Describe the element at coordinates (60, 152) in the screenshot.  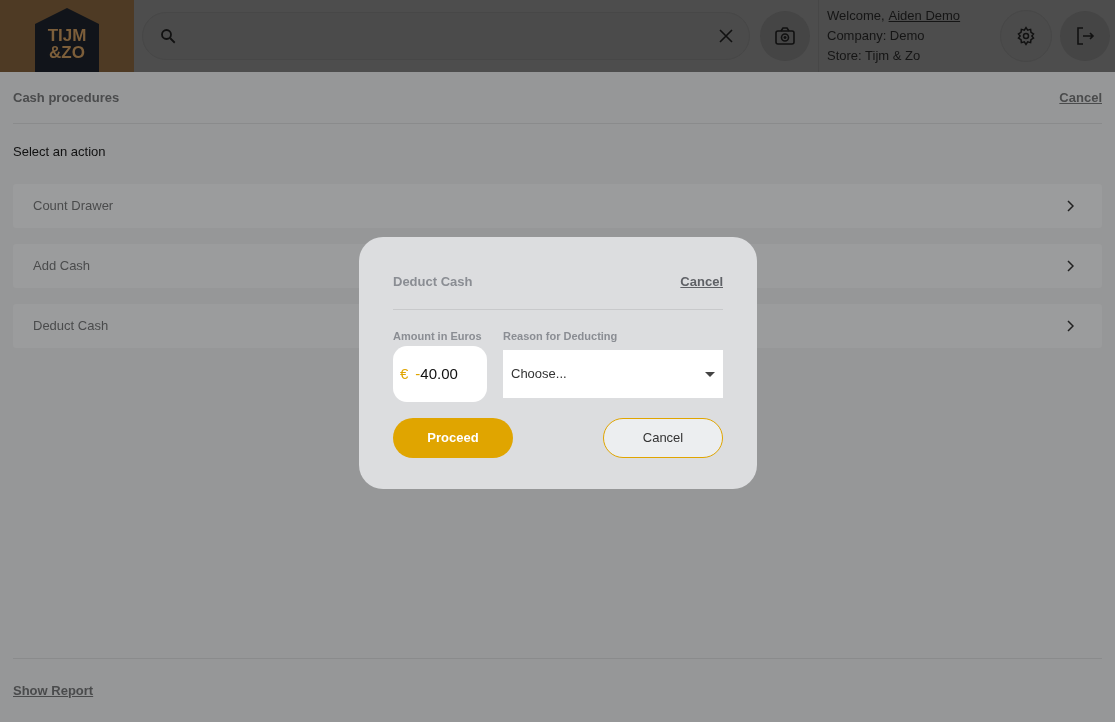
I see `section-heading: Select an action` at that location.